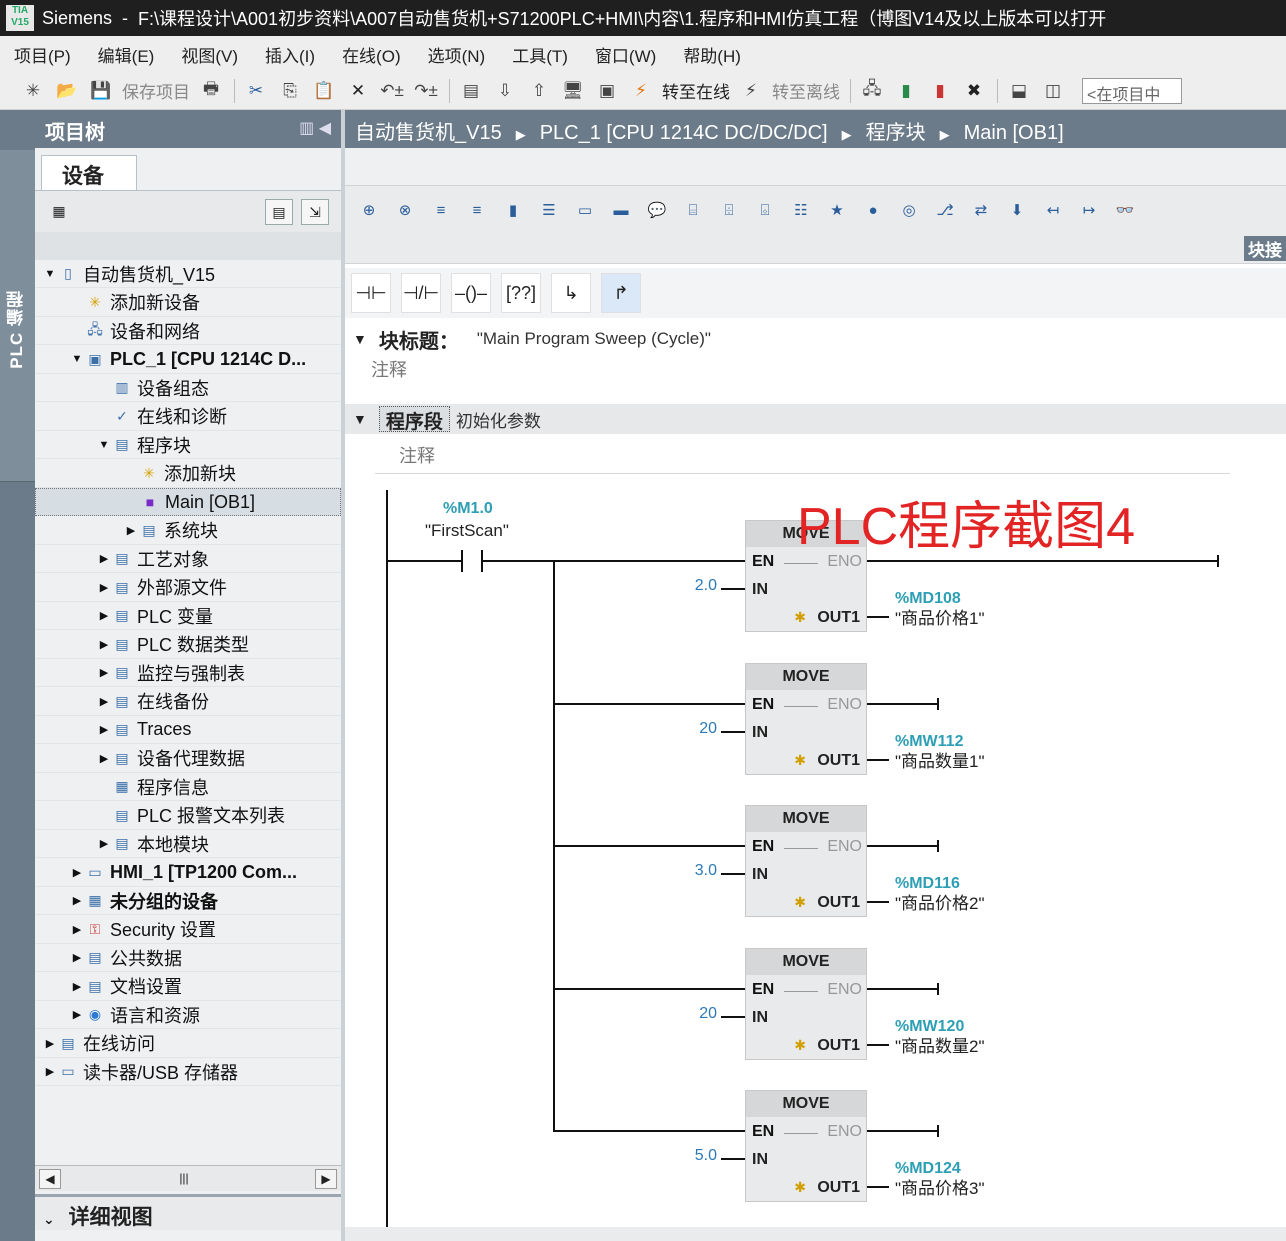  What do you see at coordinates (641, 91) in the screenshot?
I see `go-online-icon: ⚡` at bounding box center [641, 91].